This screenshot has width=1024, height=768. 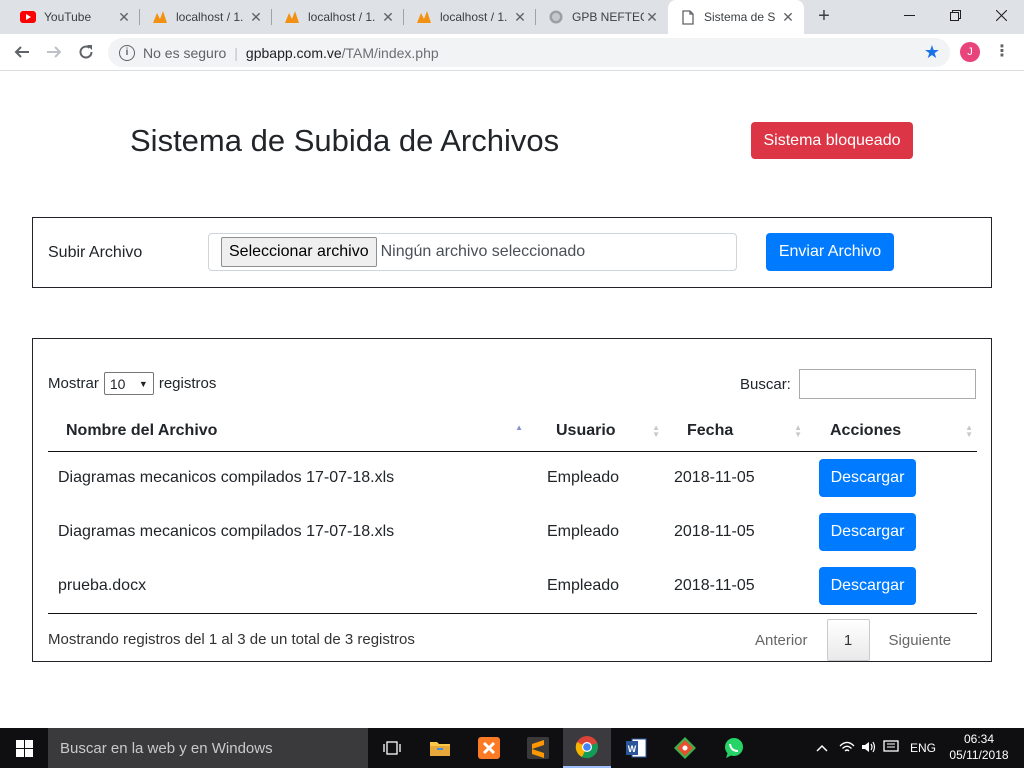 I want to click on browser-tab-gpb: GPB NEFTEG ✕, so click(x=602, y=17).